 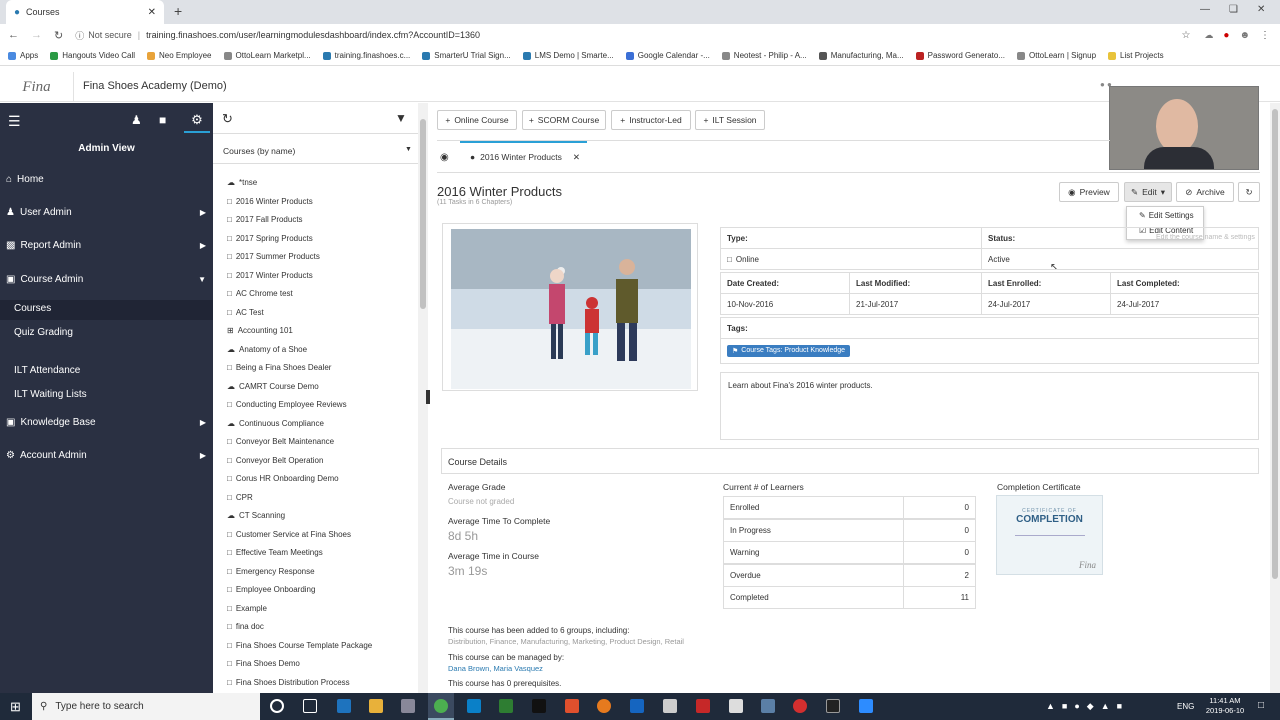 I want to click on preview-button: ◉ Preview, so click(x=1089, y=192).